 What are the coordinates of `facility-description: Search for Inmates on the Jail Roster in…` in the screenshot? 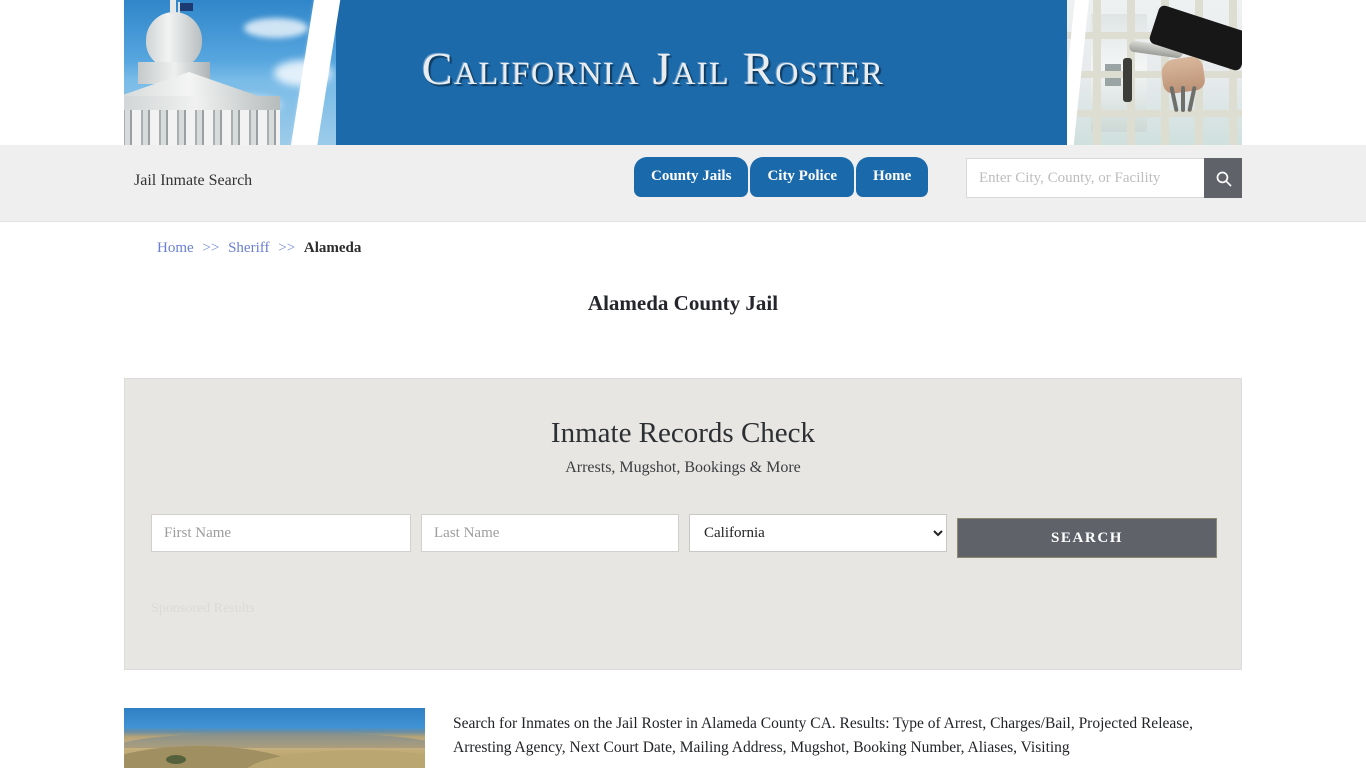 It's located at (823, 735).